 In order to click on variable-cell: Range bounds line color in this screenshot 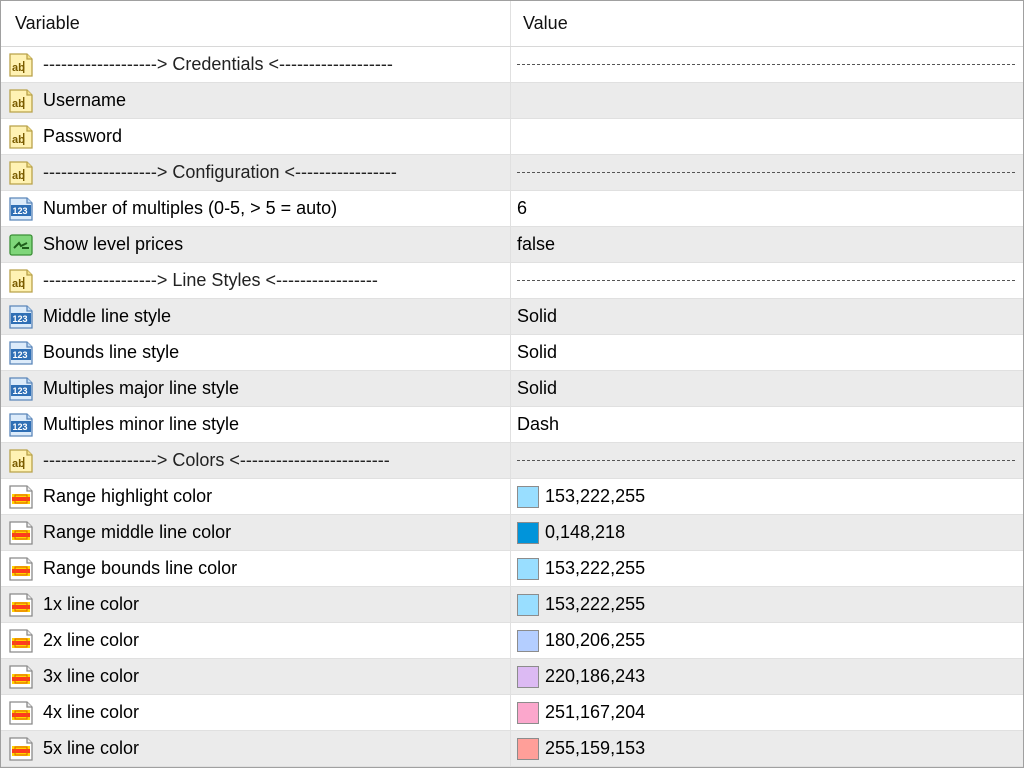, I will do `click(256, 568)`.